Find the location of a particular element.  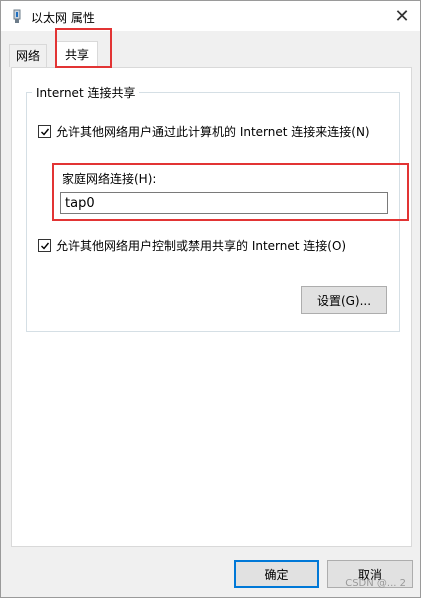

close-icon: ✕ is located at coordinates (402, 16).